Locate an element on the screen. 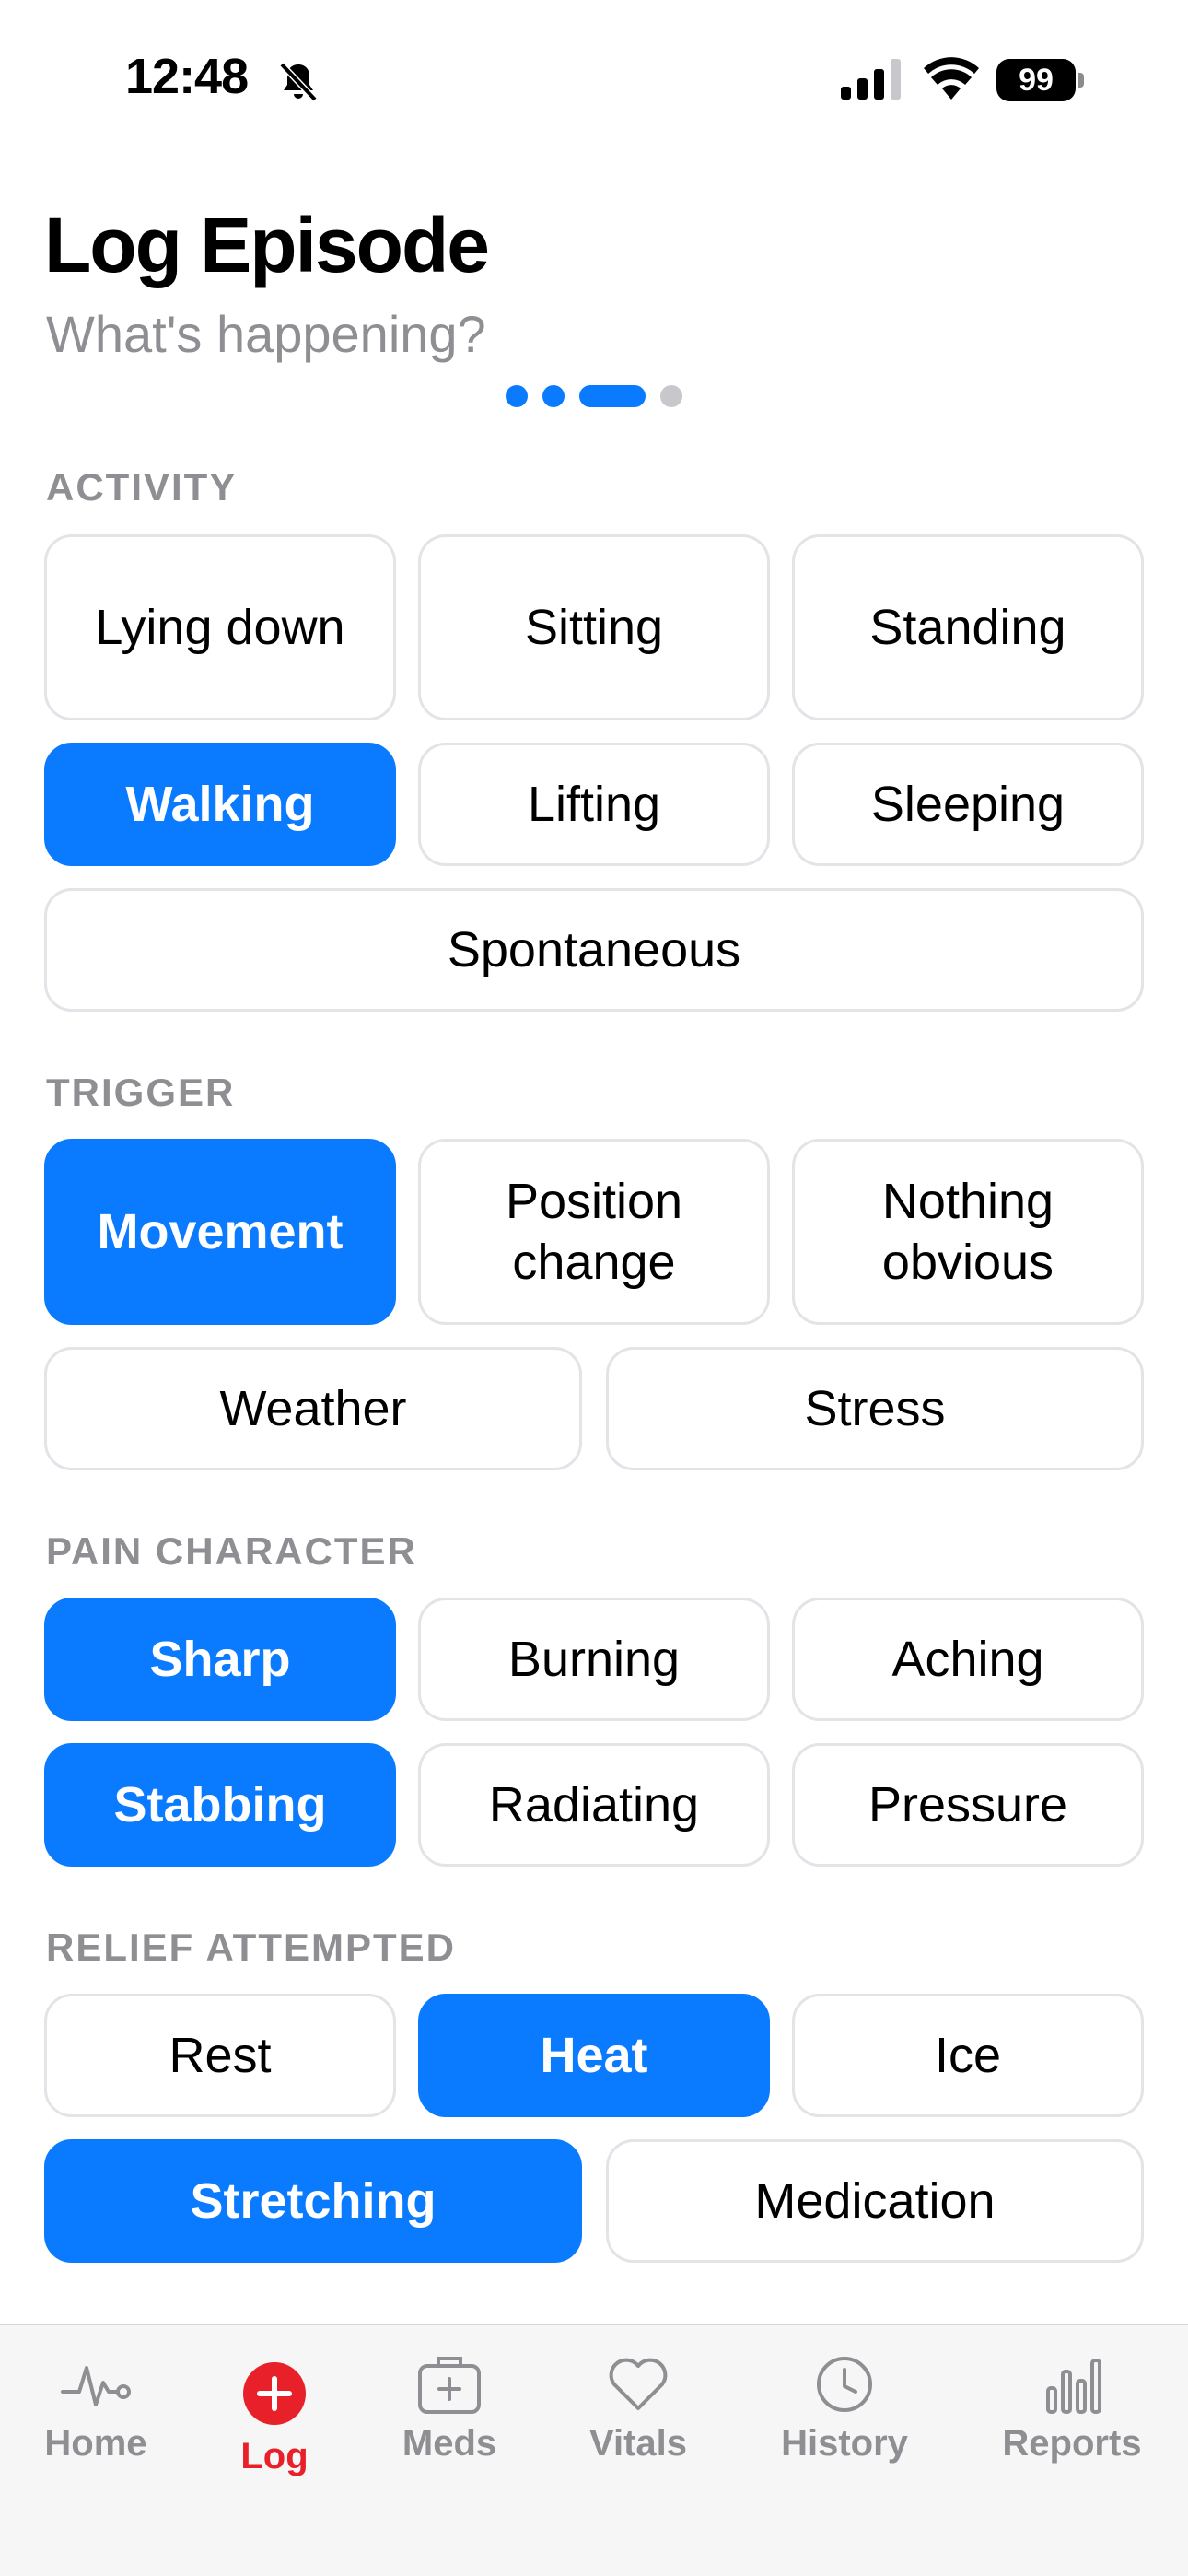 The height and width of the screenshot is (2576, 1188). medkit-icon is located at coordinates (449, 2385).